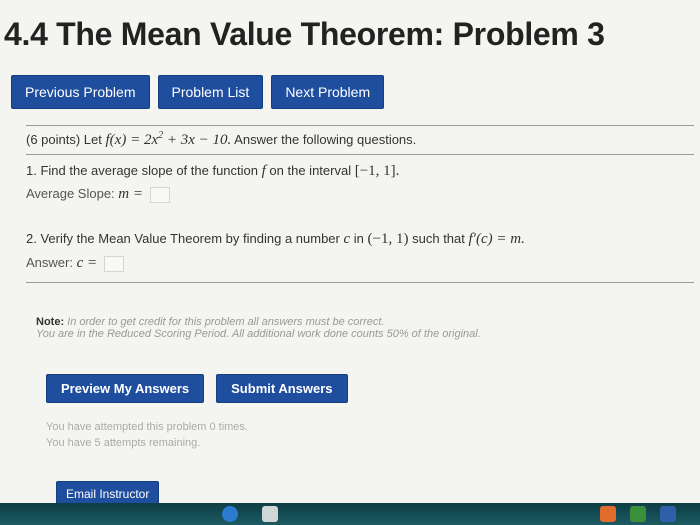 The image size is (700, 525). Describe the element at coordinates (282, 388) in the screenshot. I see `submit-answers-button: Submit Answers` at that location.